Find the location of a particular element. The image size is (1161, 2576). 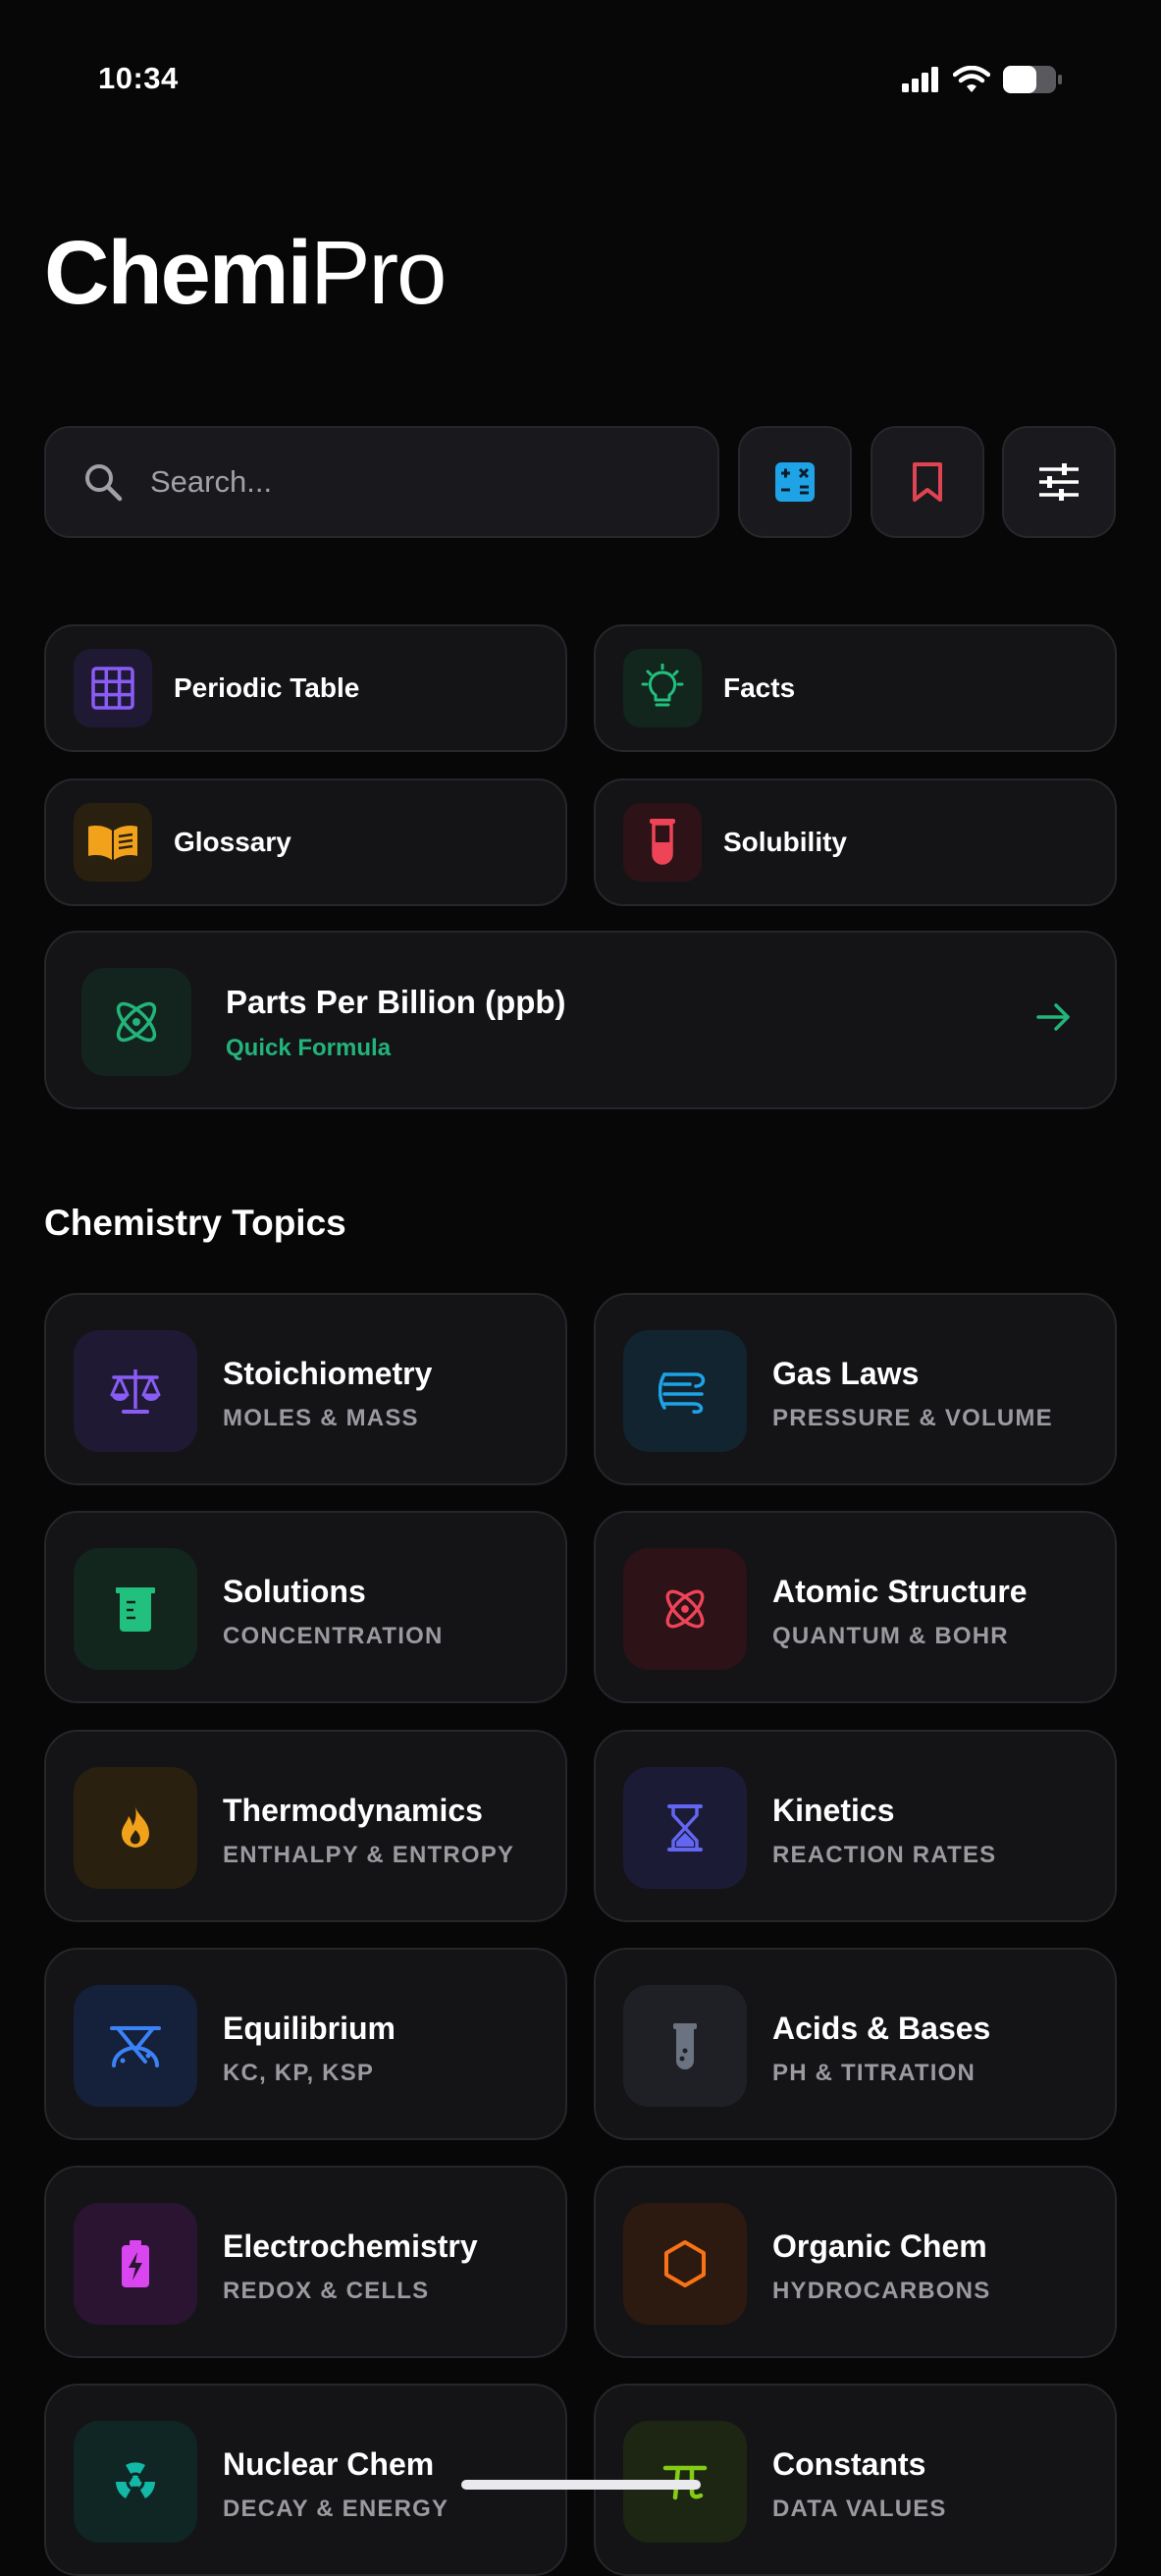

status-bar: 10:34 is located at coordinates (580, 78).